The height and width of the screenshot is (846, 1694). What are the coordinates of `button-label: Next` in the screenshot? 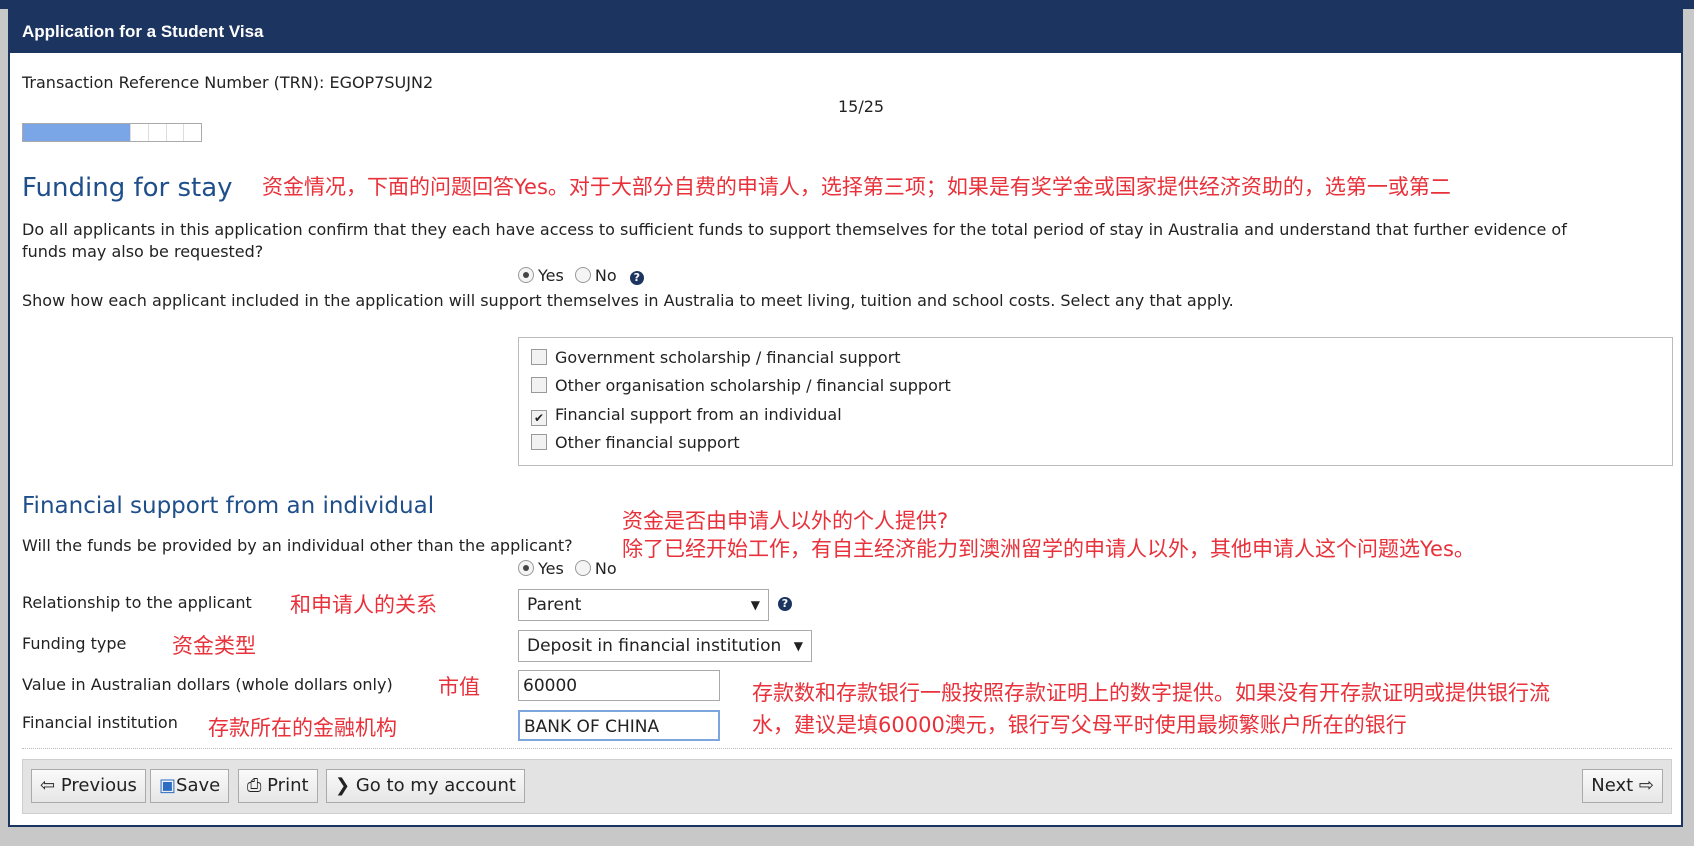 It's located at (1612, 785).